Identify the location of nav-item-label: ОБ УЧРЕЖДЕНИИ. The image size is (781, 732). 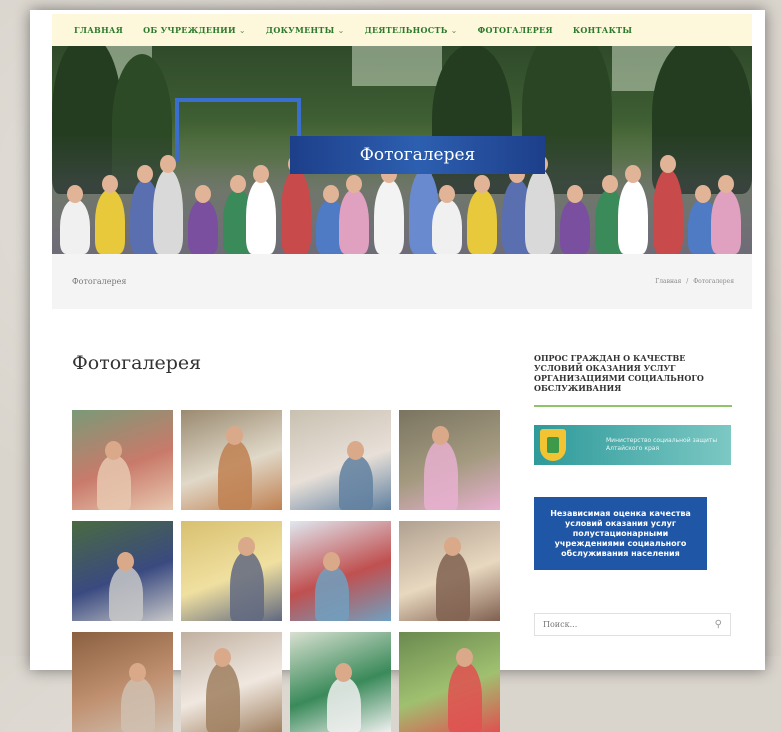
(189, 30).